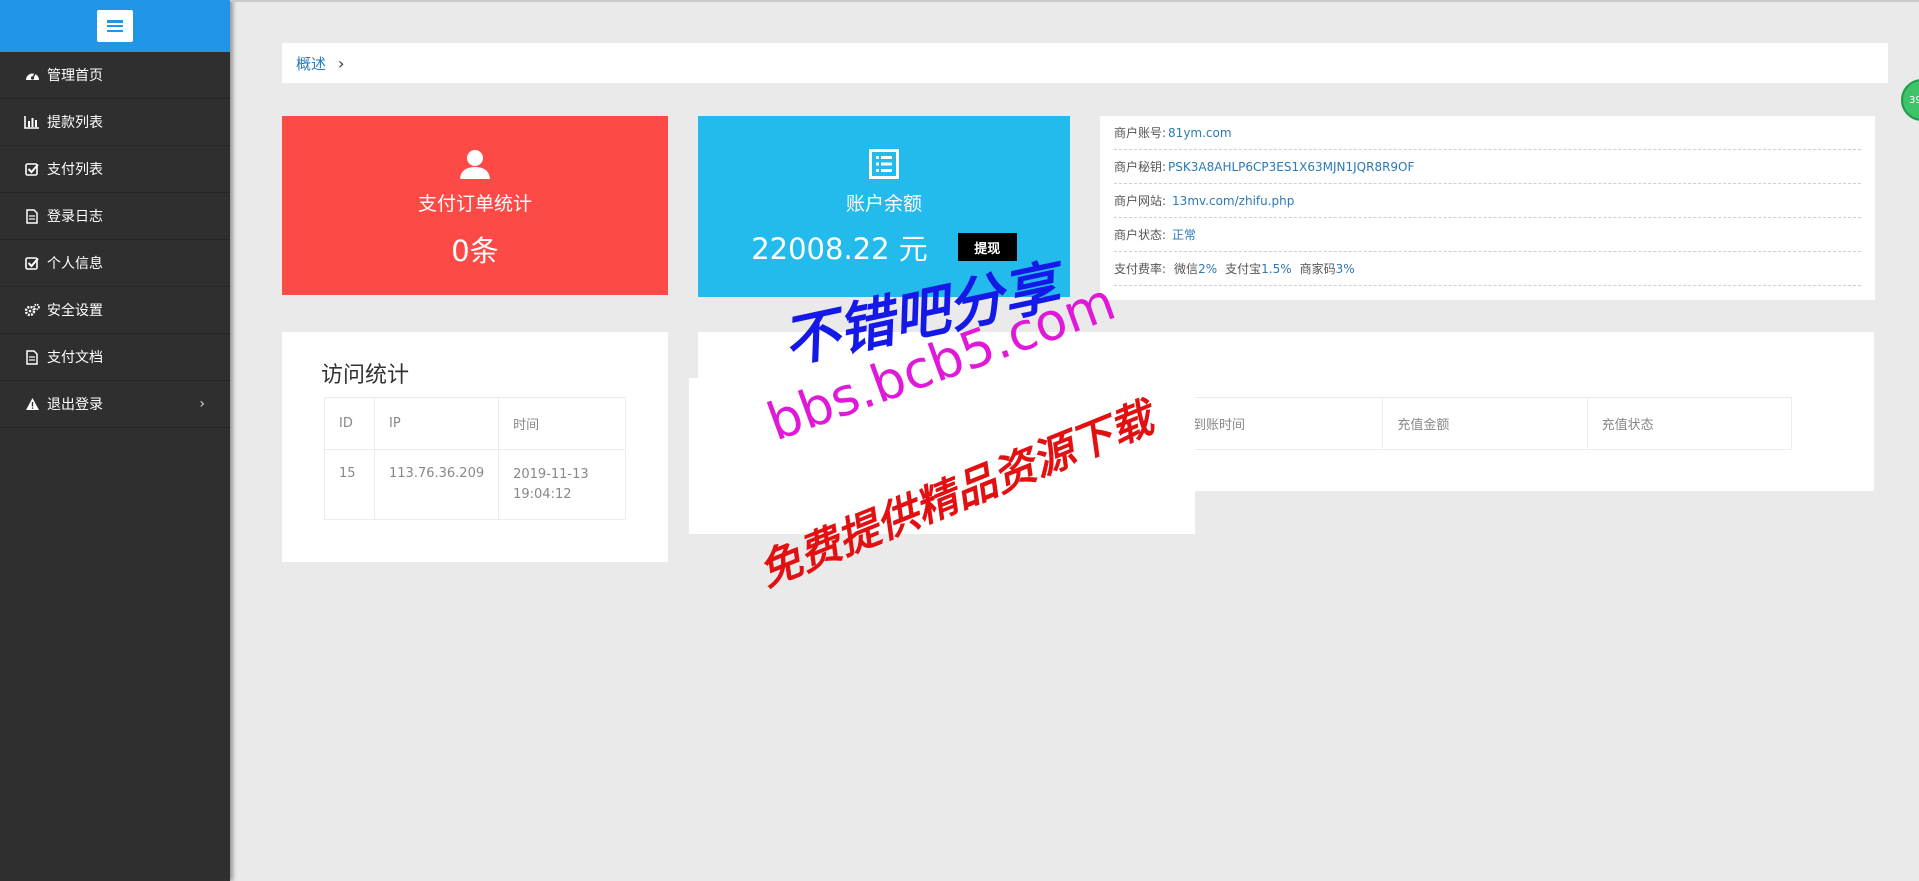 Image resolution: width=1919 pixels, height=881 pixels. Describe the element at coordinates (311, 63) in the screenshot. I see `breadcrumb-overview-link: 概述` at that location.